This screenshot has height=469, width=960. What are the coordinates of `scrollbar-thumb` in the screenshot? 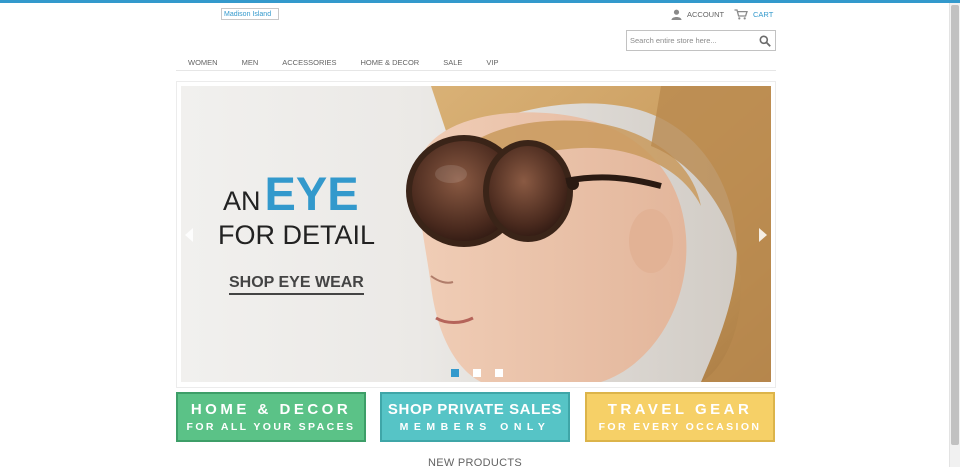 It's located at (955, 225).